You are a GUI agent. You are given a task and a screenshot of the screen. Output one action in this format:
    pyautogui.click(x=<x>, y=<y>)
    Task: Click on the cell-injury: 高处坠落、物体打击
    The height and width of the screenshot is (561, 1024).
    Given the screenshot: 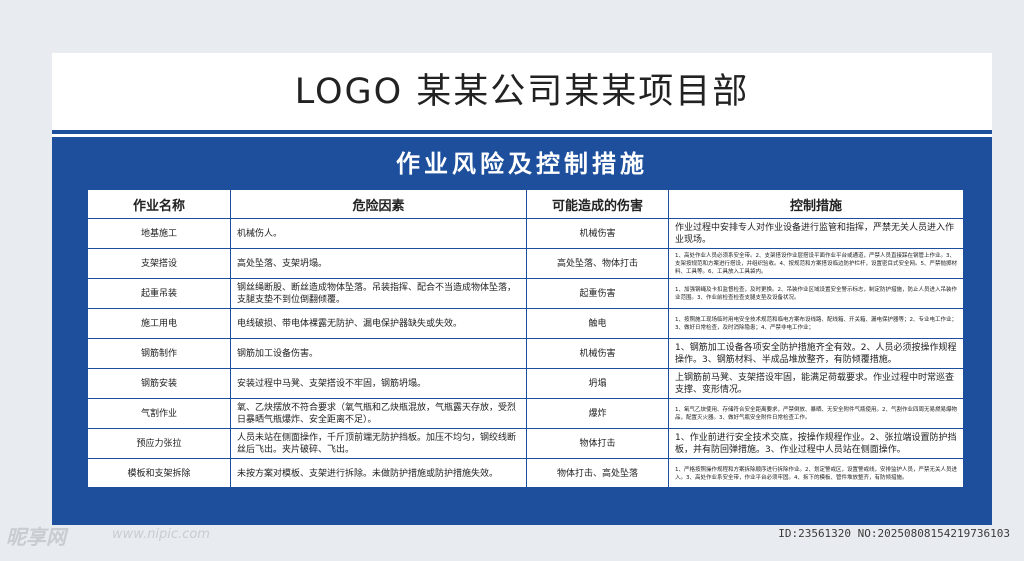 What is the action you would take?
    pyautogui.click(x=597, y=263)
    